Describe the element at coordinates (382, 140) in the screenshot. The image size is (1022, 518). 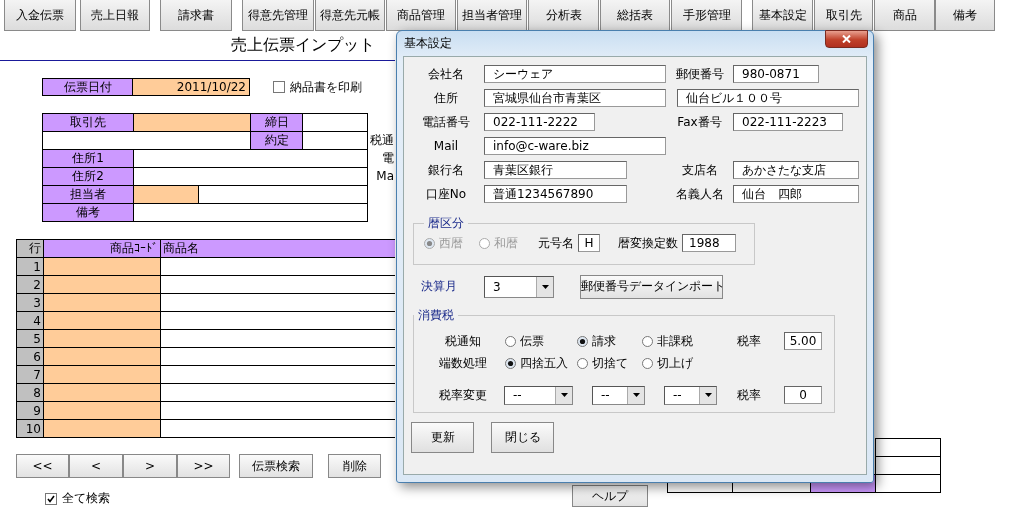
I see `form-label: 税通` at that location.